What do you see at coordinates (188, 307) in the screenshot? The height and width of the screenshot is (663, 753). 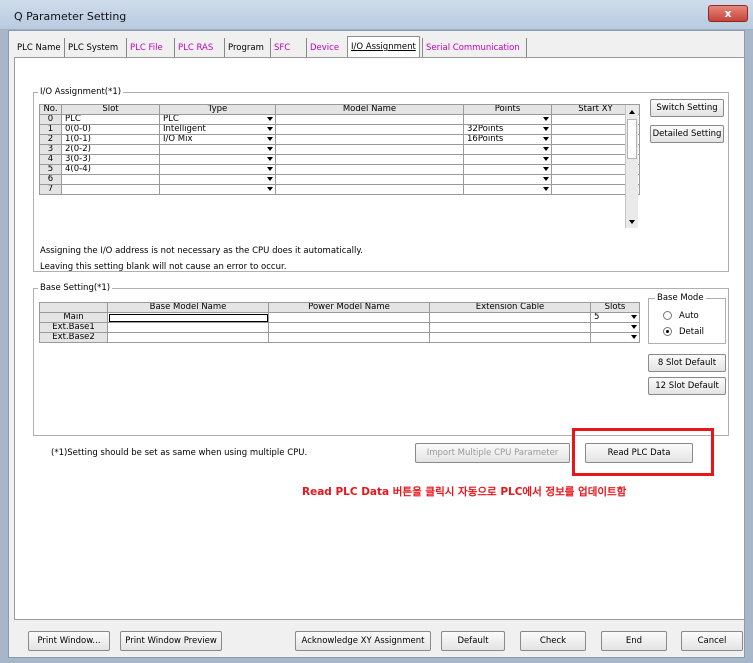 I see `col-base-model-name: Base Model Name` at bounding box center [188, 307].